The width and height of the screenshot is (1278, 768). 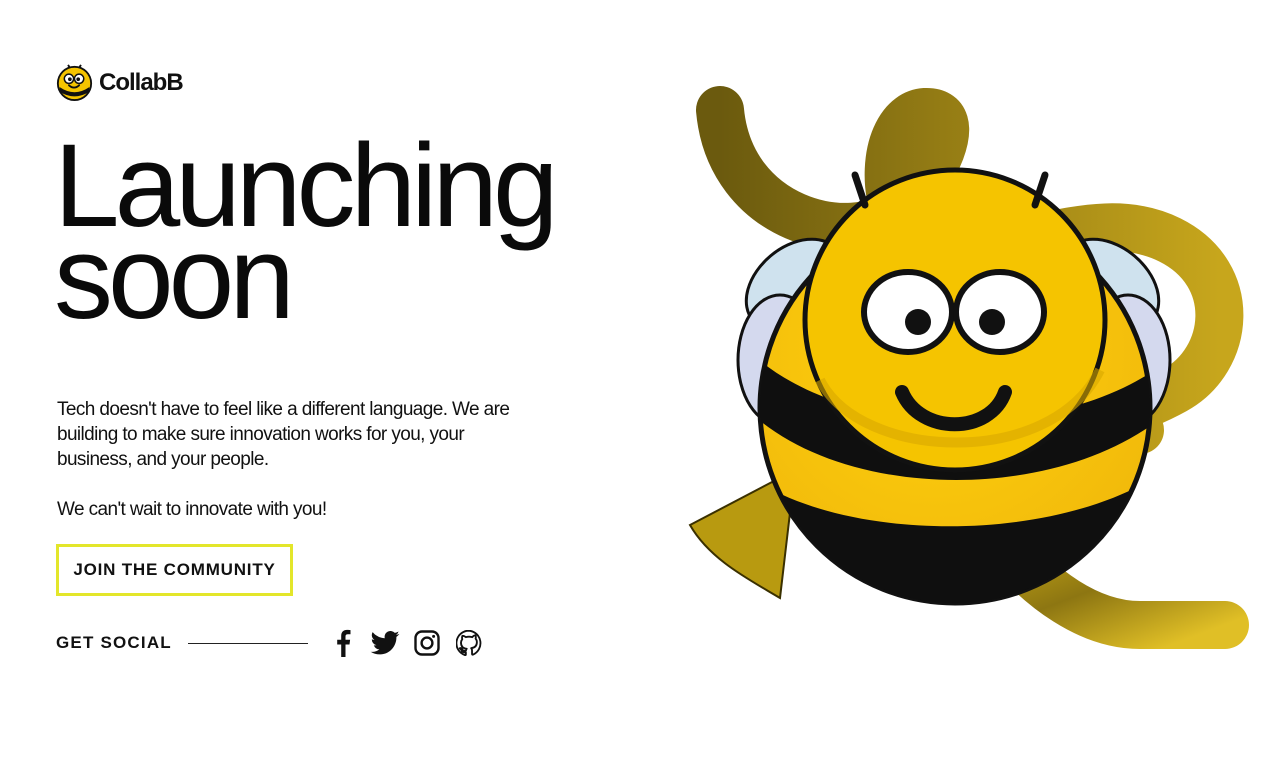 What do you see at coordinates (174, 570) in the screenshot?
I see `join-community-button: JOIN THE COMMUNITY` at bounding box center [174, 570].